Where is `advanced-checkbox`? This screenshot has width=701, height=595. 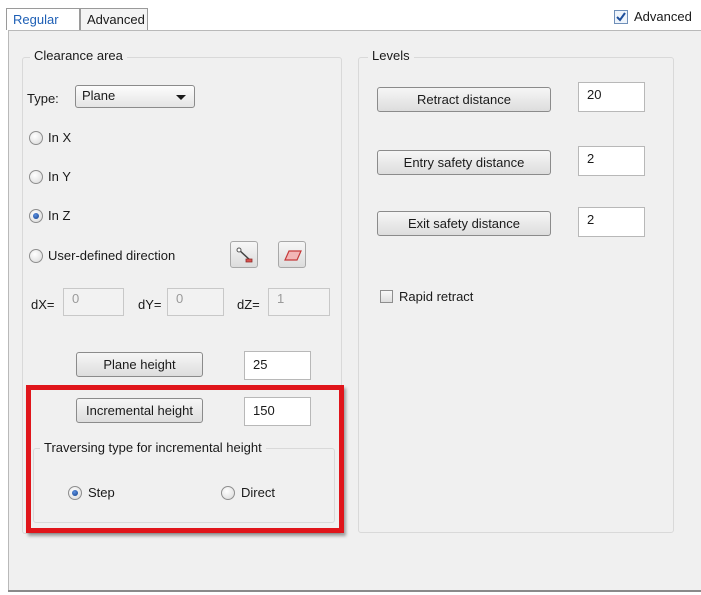 advanced-checkbox is located at coordinates (621, 17).